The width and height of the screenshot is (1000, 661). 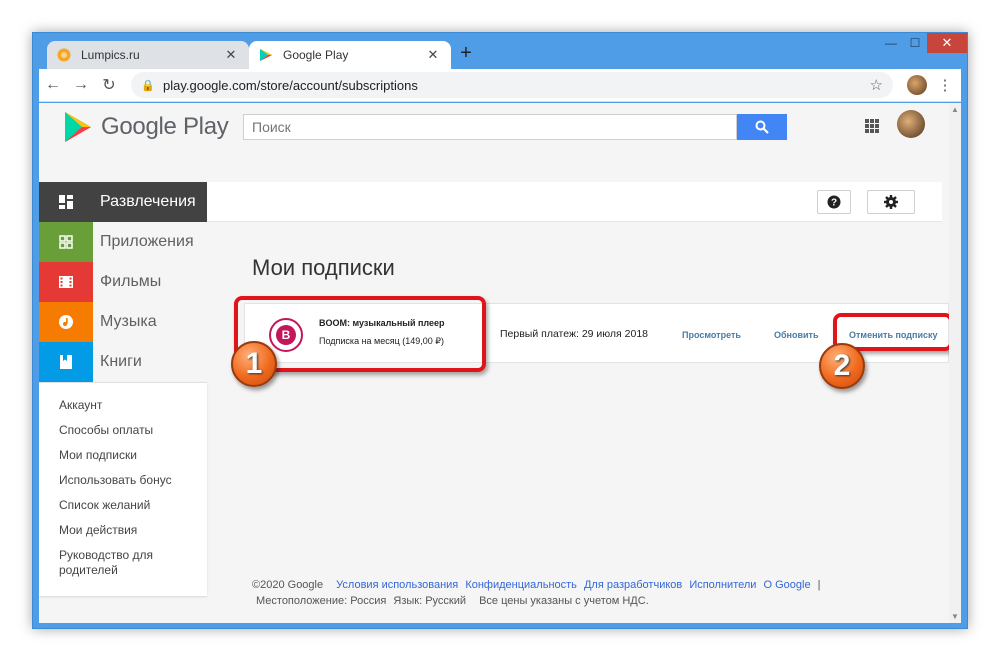 What do you see at coordinates (148, 55) in the screenshot?
I see `tab-lumpics: Lumpics.ru ✕` at bounding box center [148, 55].